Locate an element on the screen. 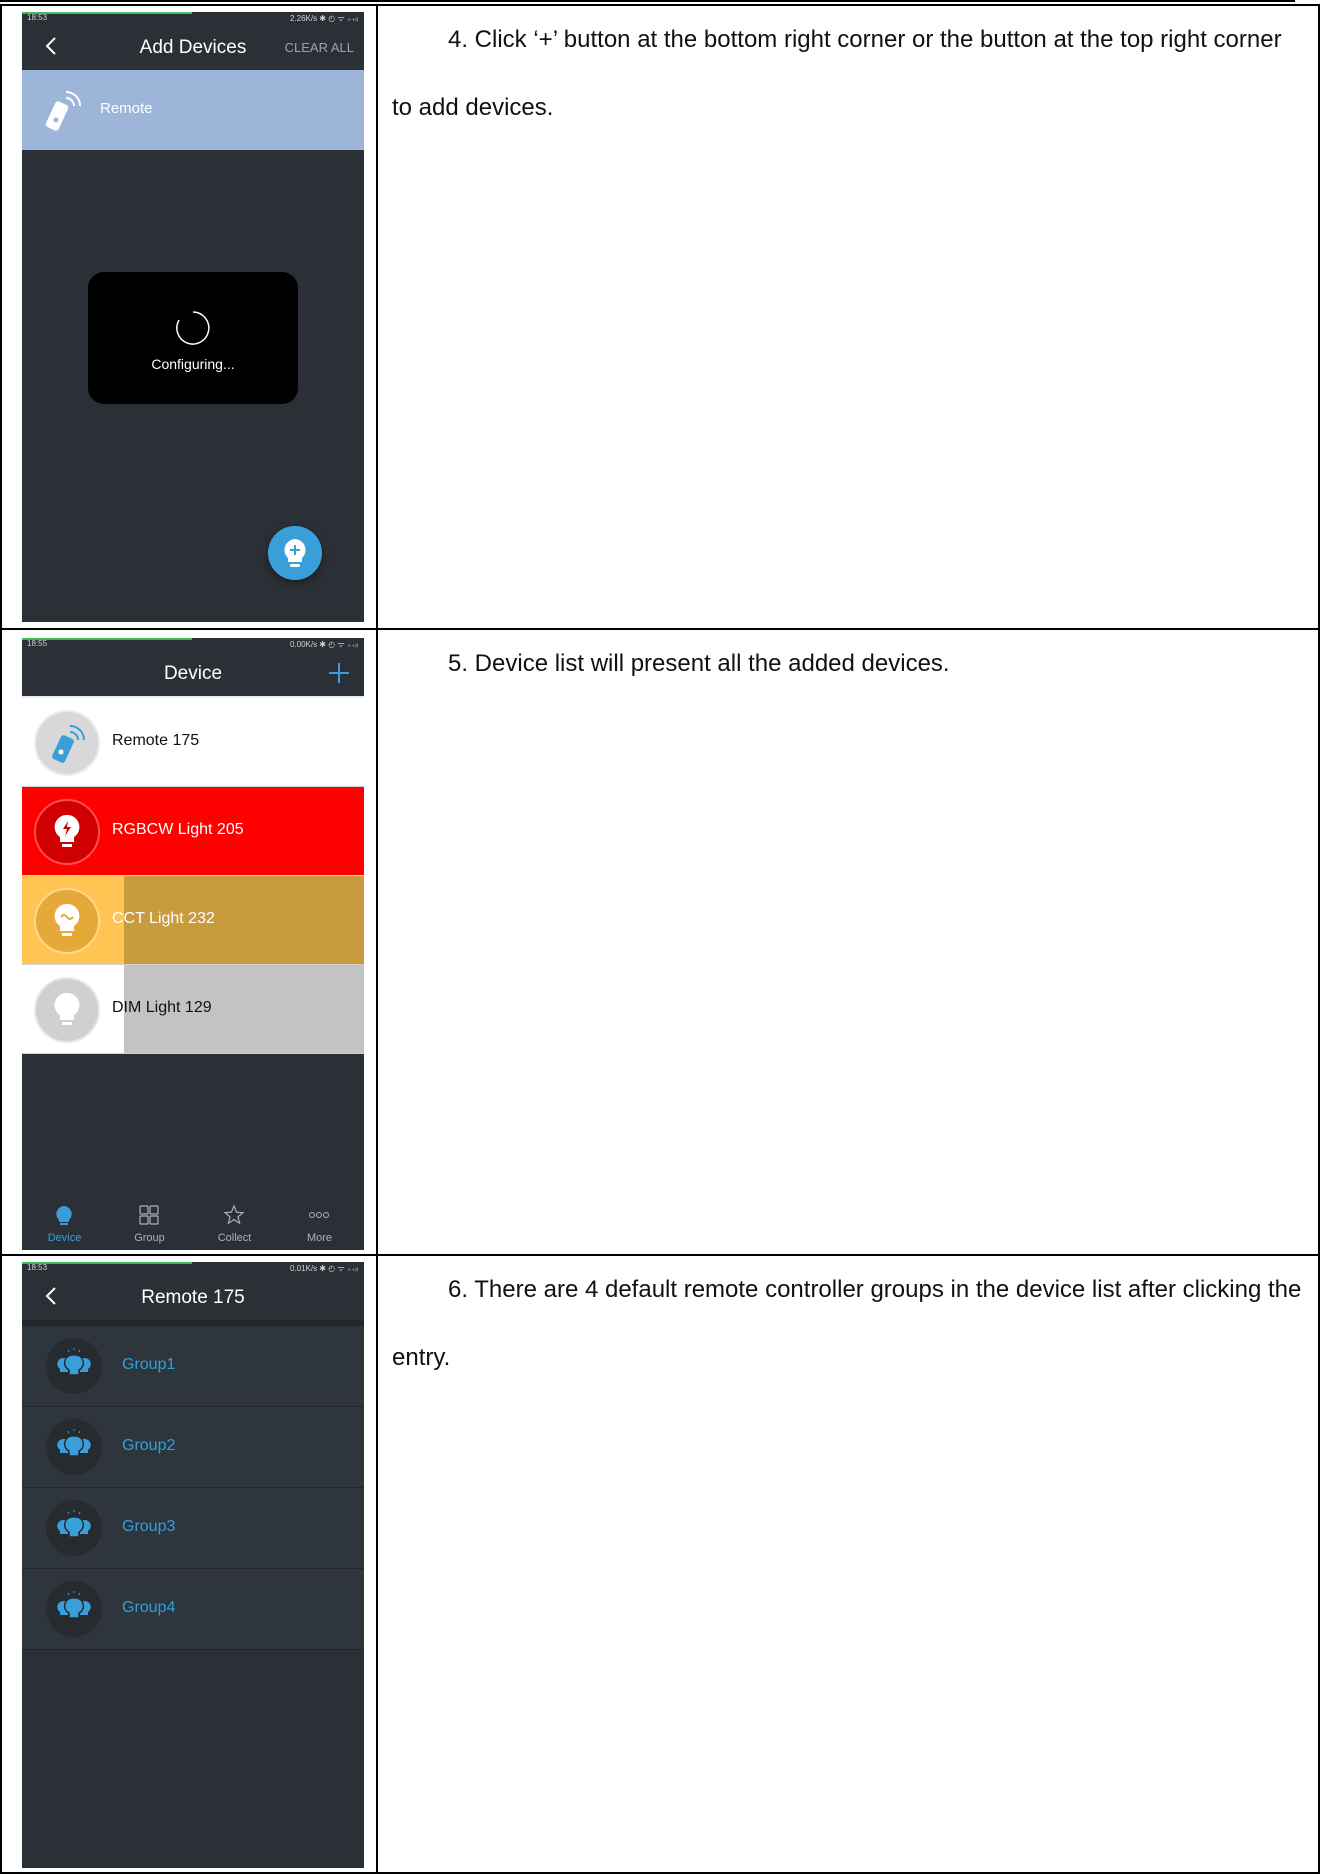 This screenshot has width=1324, height=1874. device-label: DIM Light 129 is located at coordinates (162, 1007).